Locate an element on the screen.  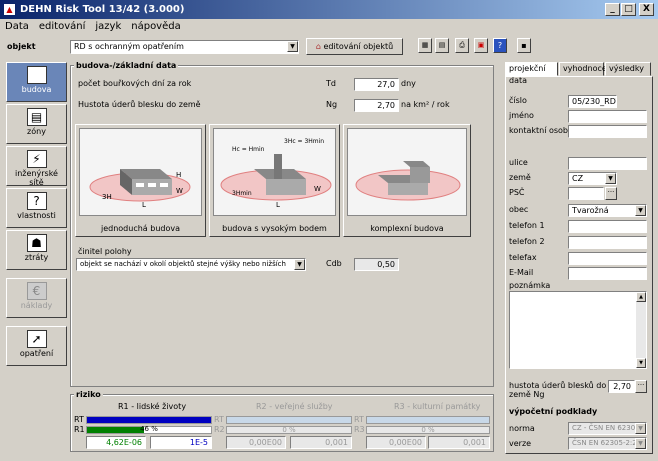
fax-input is located at coordinates (607, 258).